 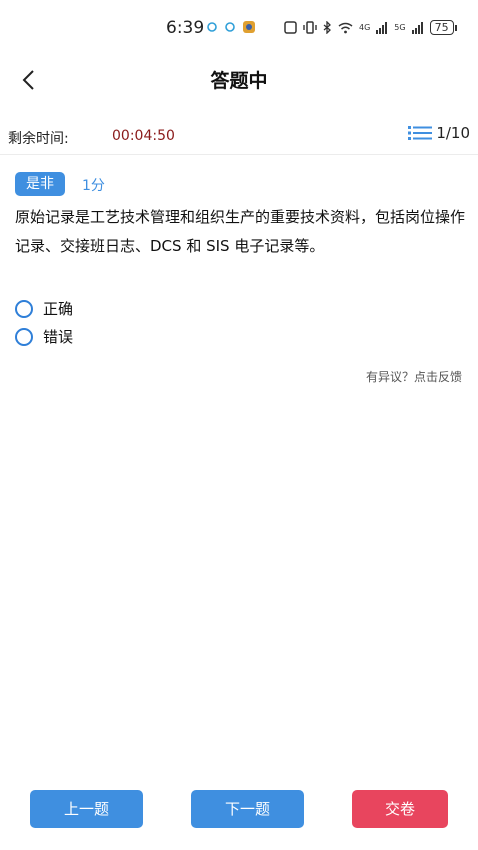 What do you see at coordinates (58, 309) in the screenshot?
I see `option-label: 正确` at bounding box center [58, 309].